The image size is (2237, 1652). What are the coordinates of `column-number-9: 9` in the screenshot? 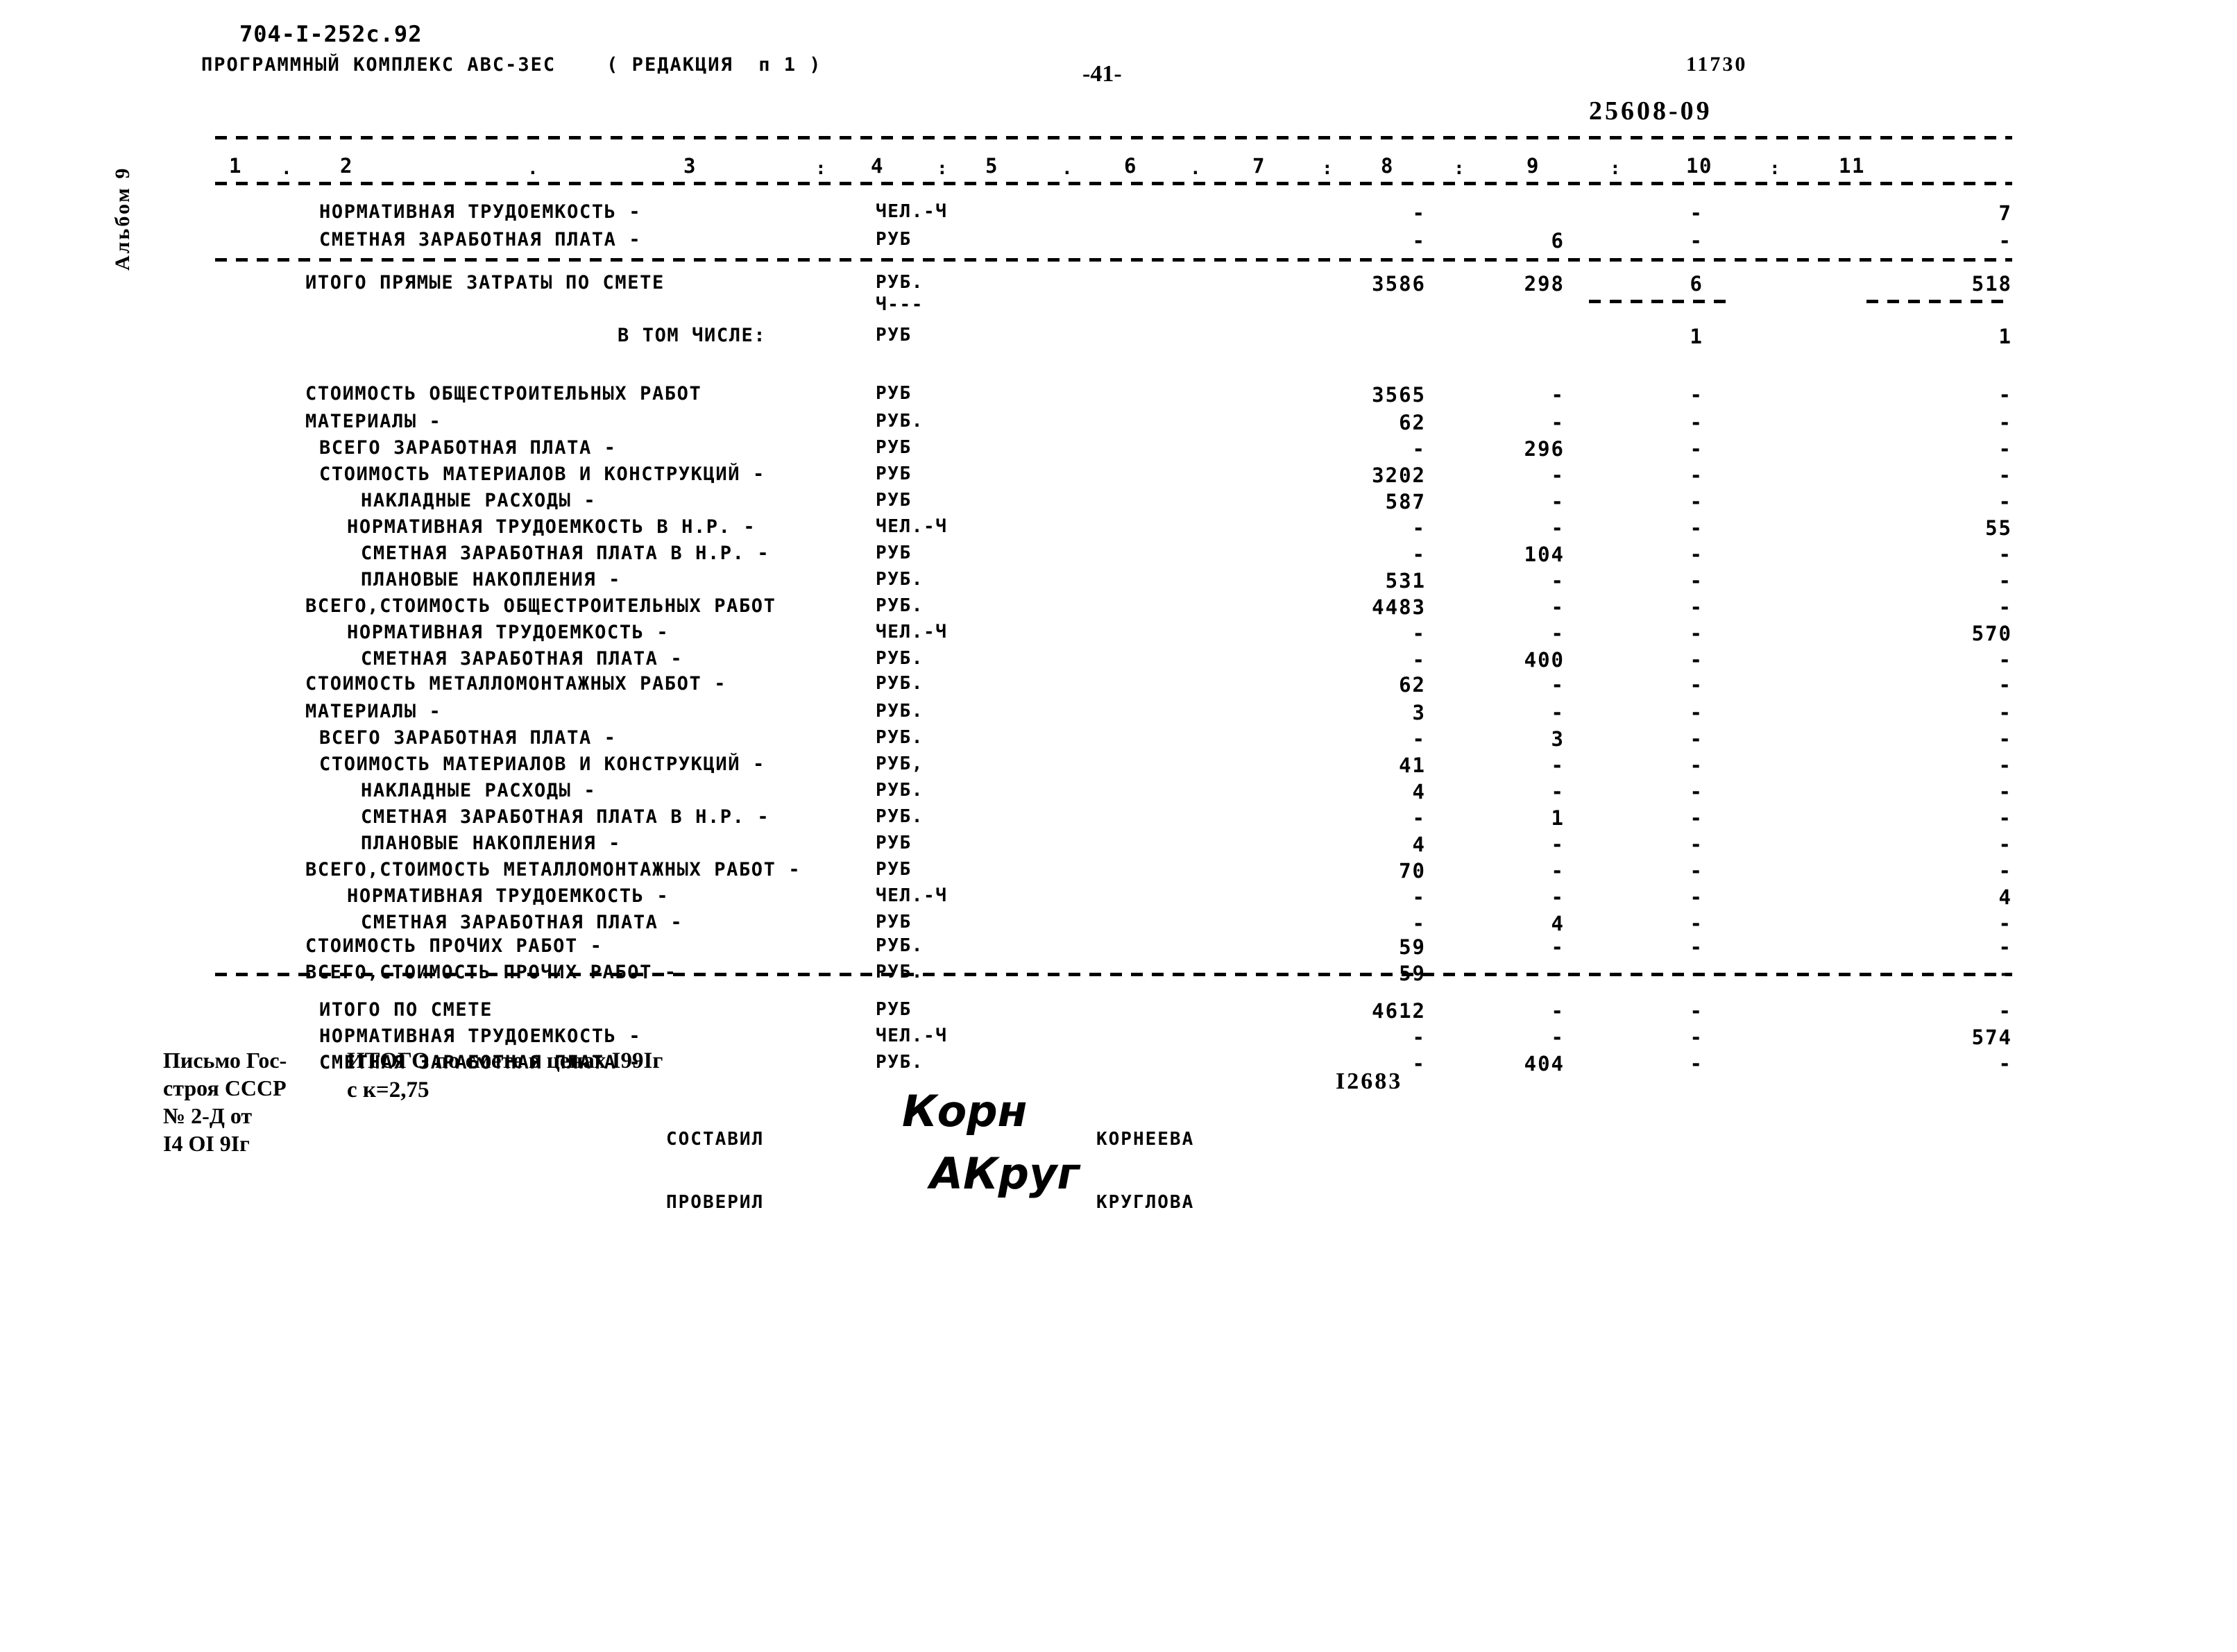 It's located at (1533, 166).